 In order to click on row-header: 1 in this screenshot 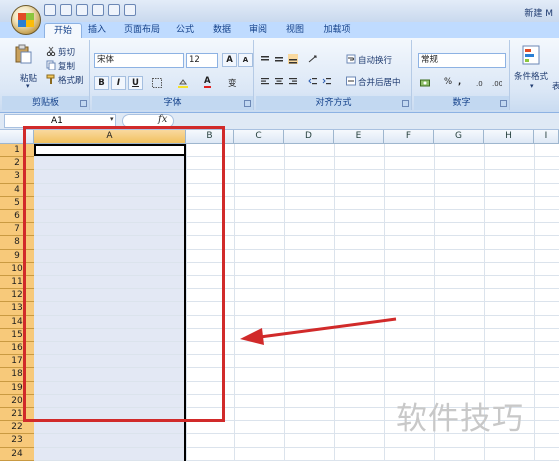, I will do `click(17, 151)`.